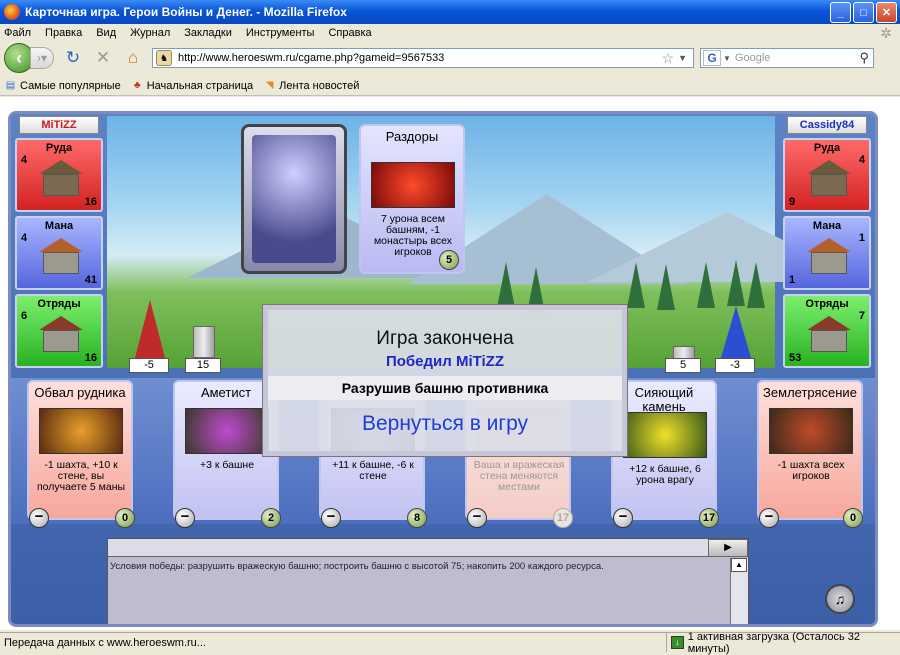 Image resolution: width=900 pixels, height=655 pixels. Describe the element at coordinates (137, 85) in the screenshot. I see `firefox-icon: ♣` at that location.